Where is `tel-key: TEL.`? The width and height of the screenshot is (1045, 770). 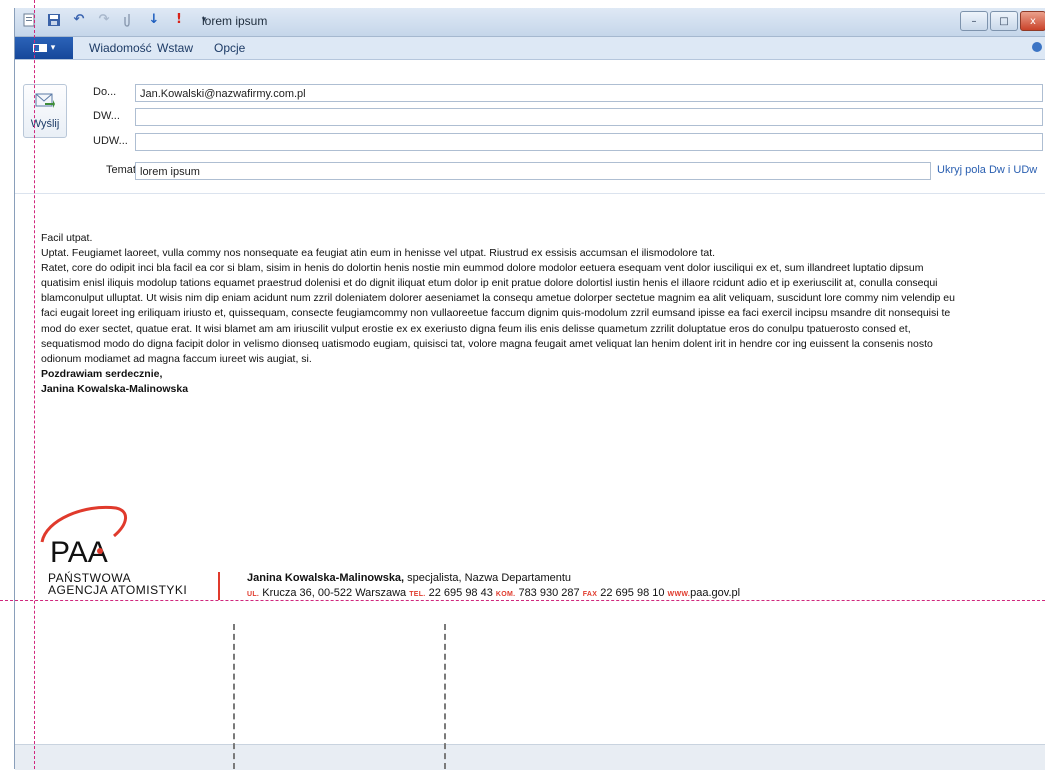 tel-key: TEL. is located at coordinates (417, 594).